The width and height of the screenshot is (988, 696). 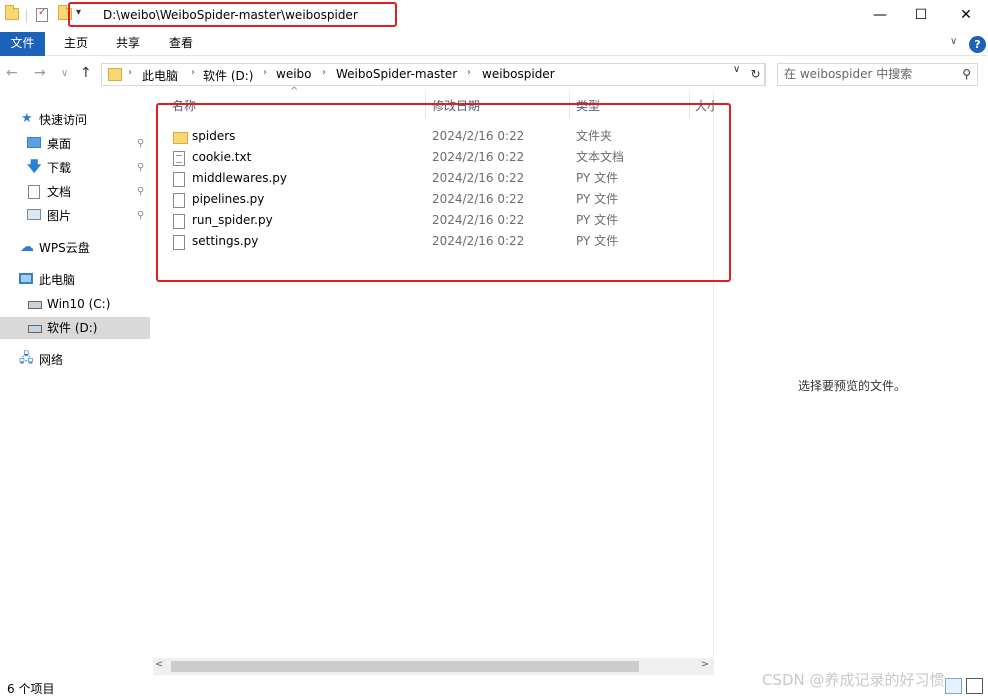 What do you see at coordinates (953, 41) in the screenshot?
I see `ribbon-expand-chevron-icon: ∨` at bounding box center [953, 41].